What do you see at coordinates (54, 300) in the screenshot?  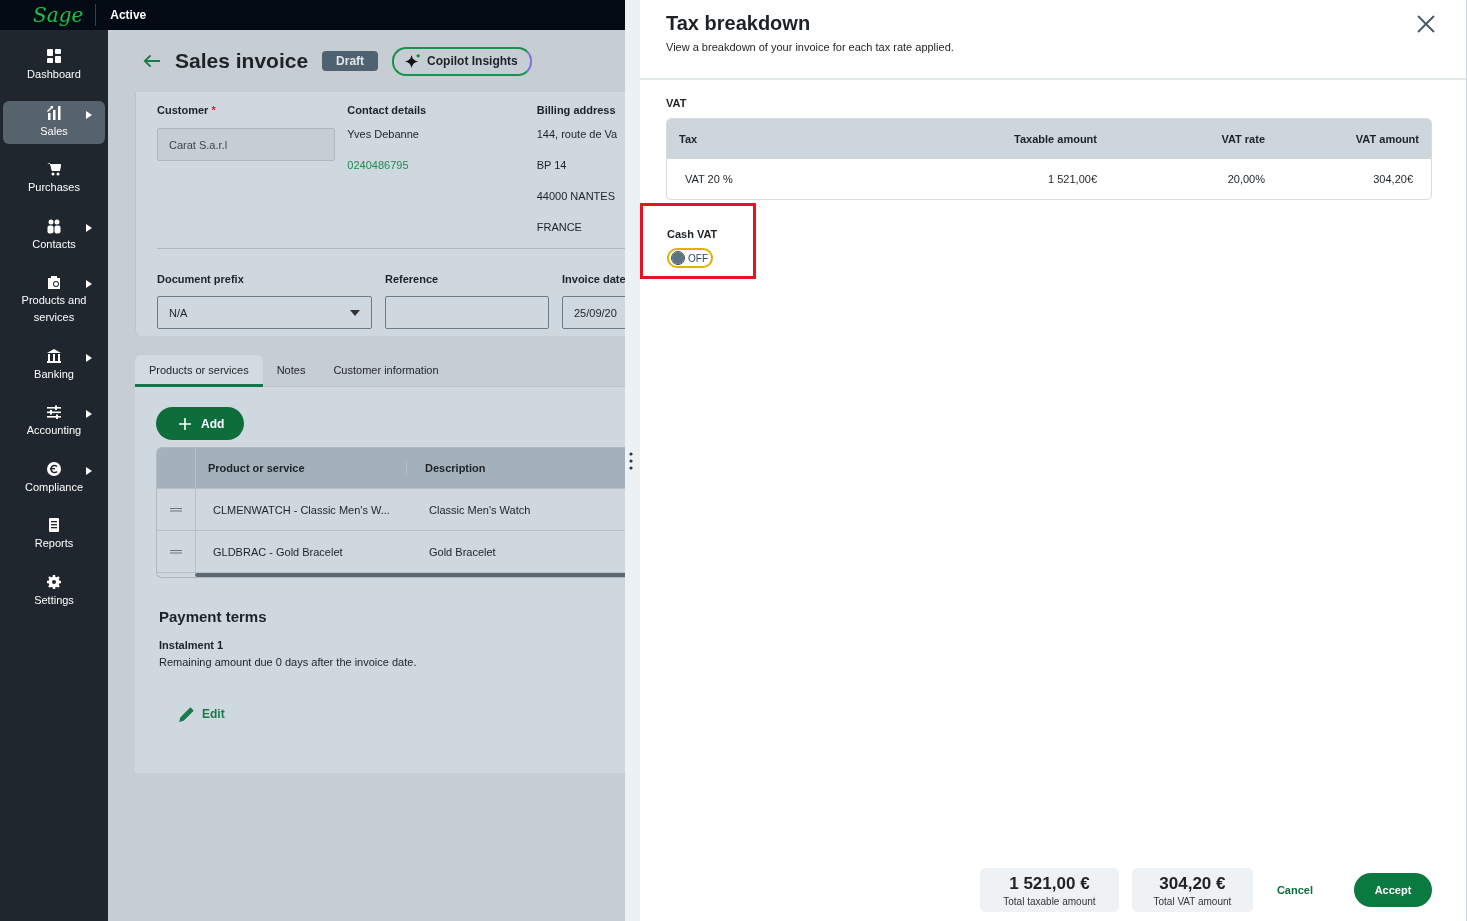 I see `sidebar-item: Products and services` at bounding box center [54, 300].